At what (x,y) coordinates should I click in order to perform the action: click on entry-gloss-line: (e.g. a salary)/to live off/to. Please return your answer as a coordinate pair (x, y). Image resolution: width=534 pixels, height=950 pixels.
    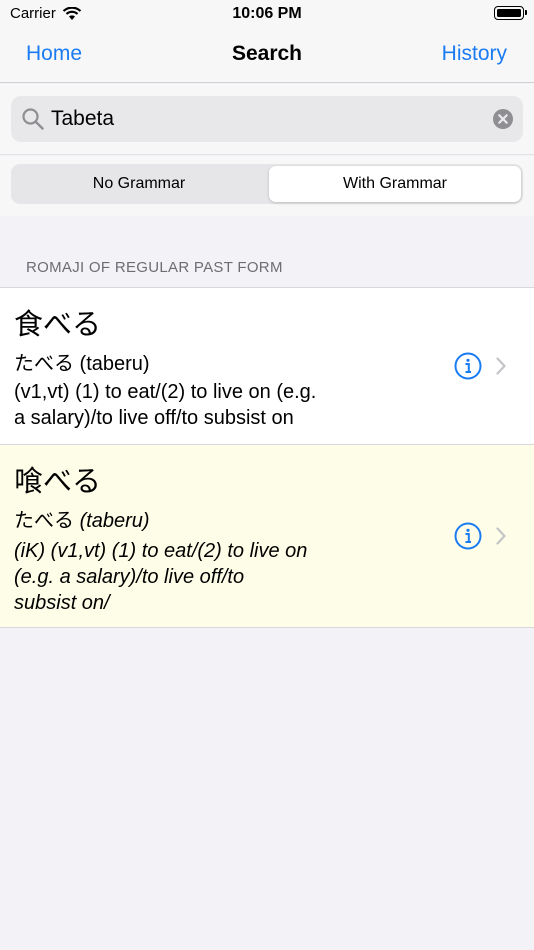
    Looking at the image, I should click on (129, 577).